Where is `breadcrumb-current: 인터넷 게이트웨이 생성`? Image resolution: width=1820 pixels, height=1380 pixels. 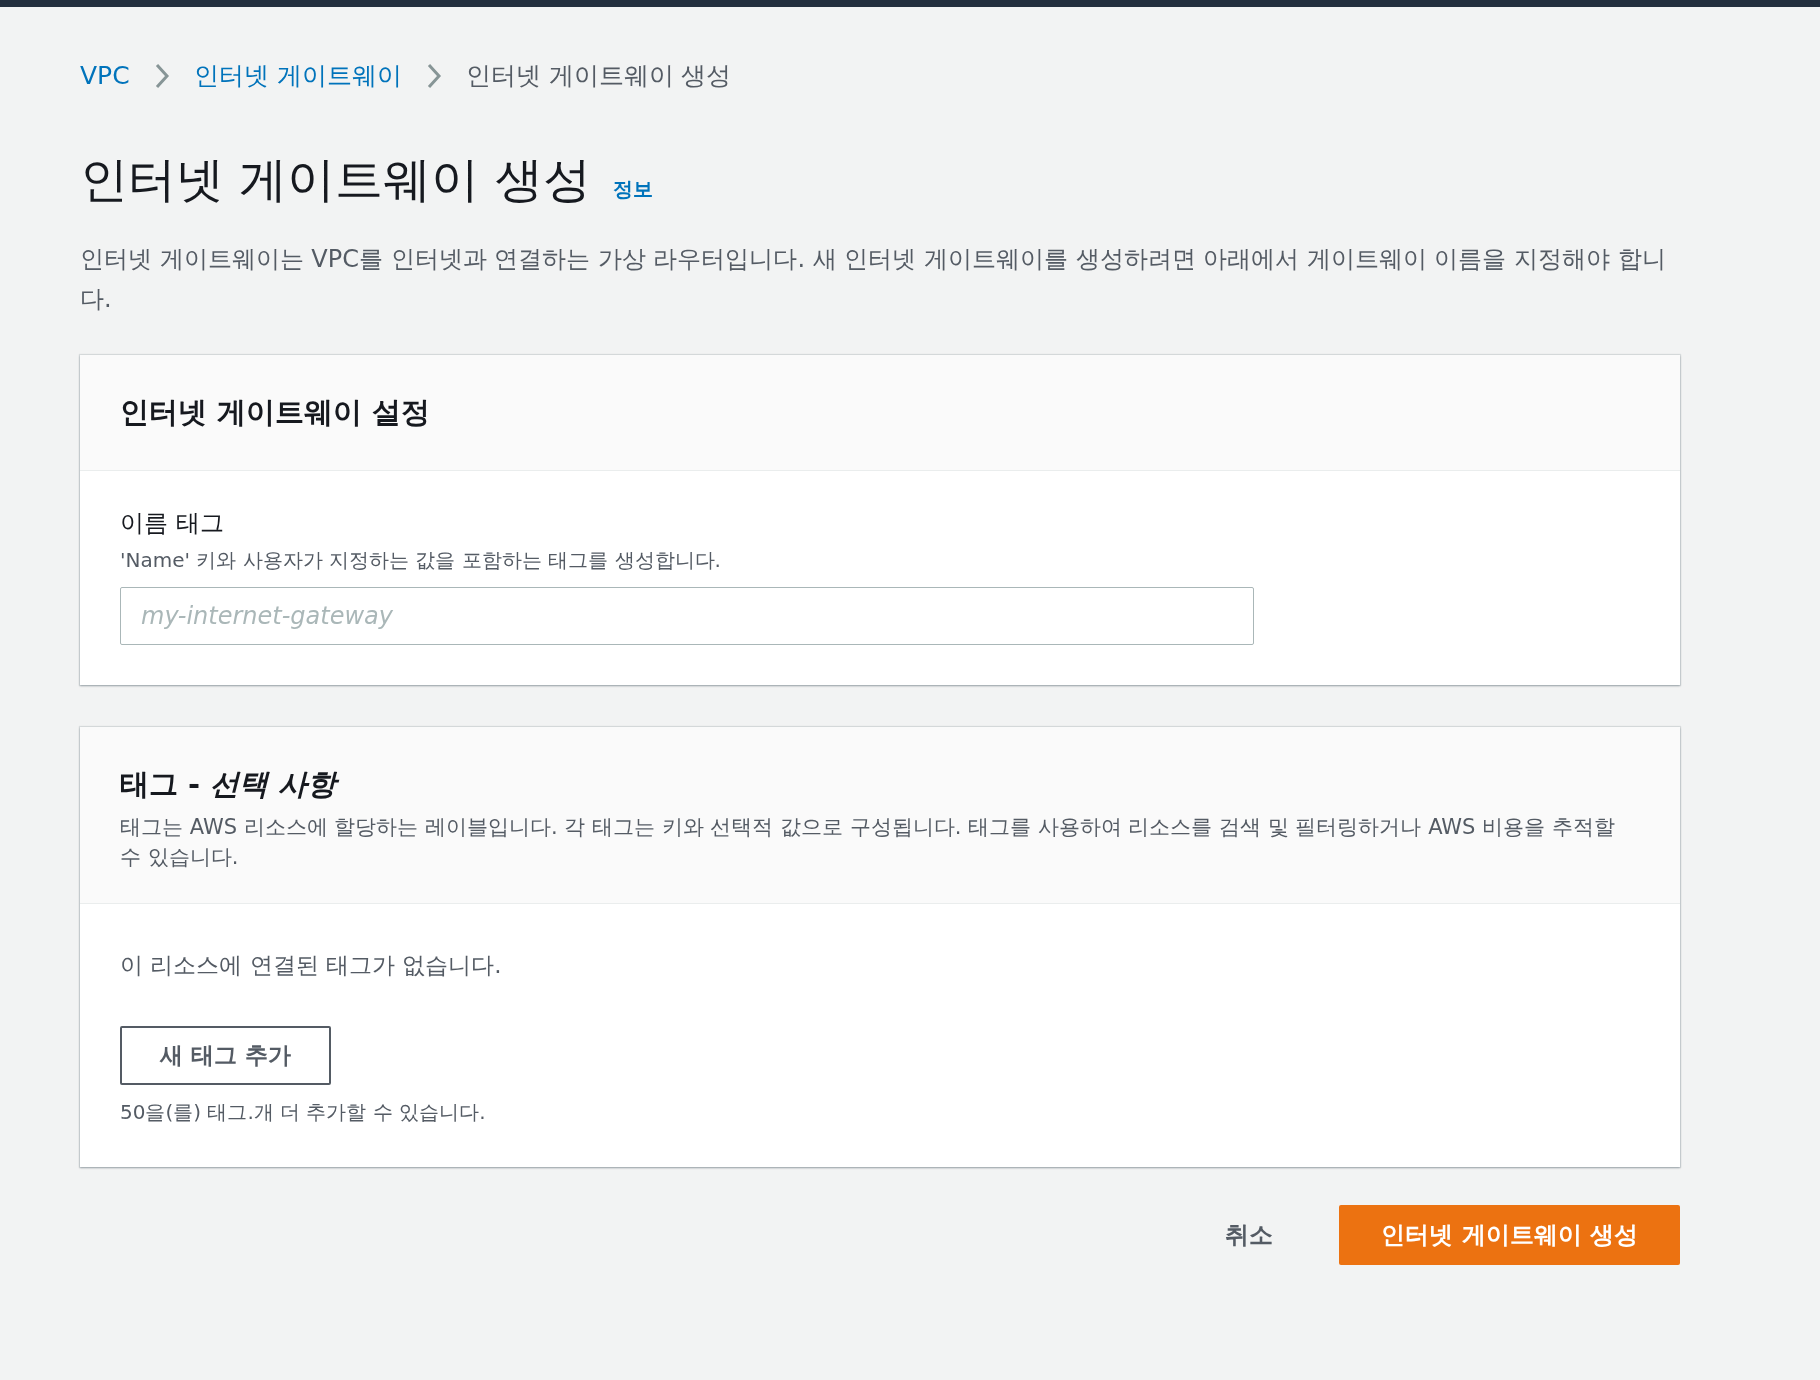 breadcrumb-current: 인터넷 게이트웨이 생성 is located at coordinates (598, 76).